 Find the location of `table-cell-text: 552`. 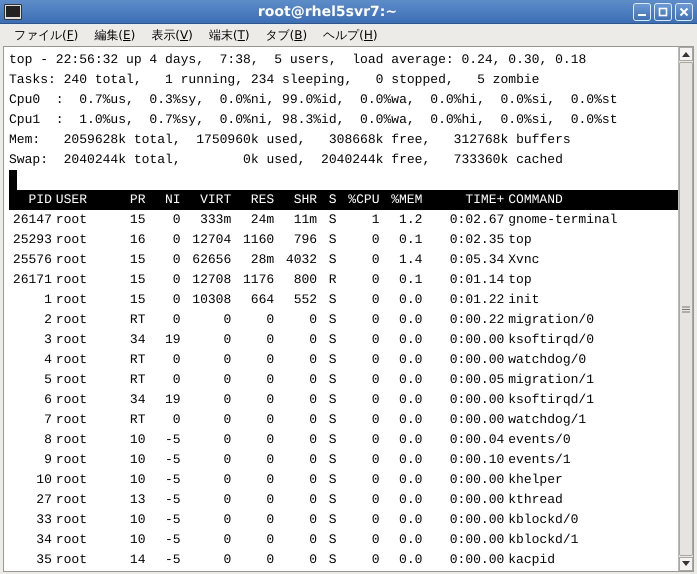

table-cell-text: 552 is located at coordinates (305, 300).